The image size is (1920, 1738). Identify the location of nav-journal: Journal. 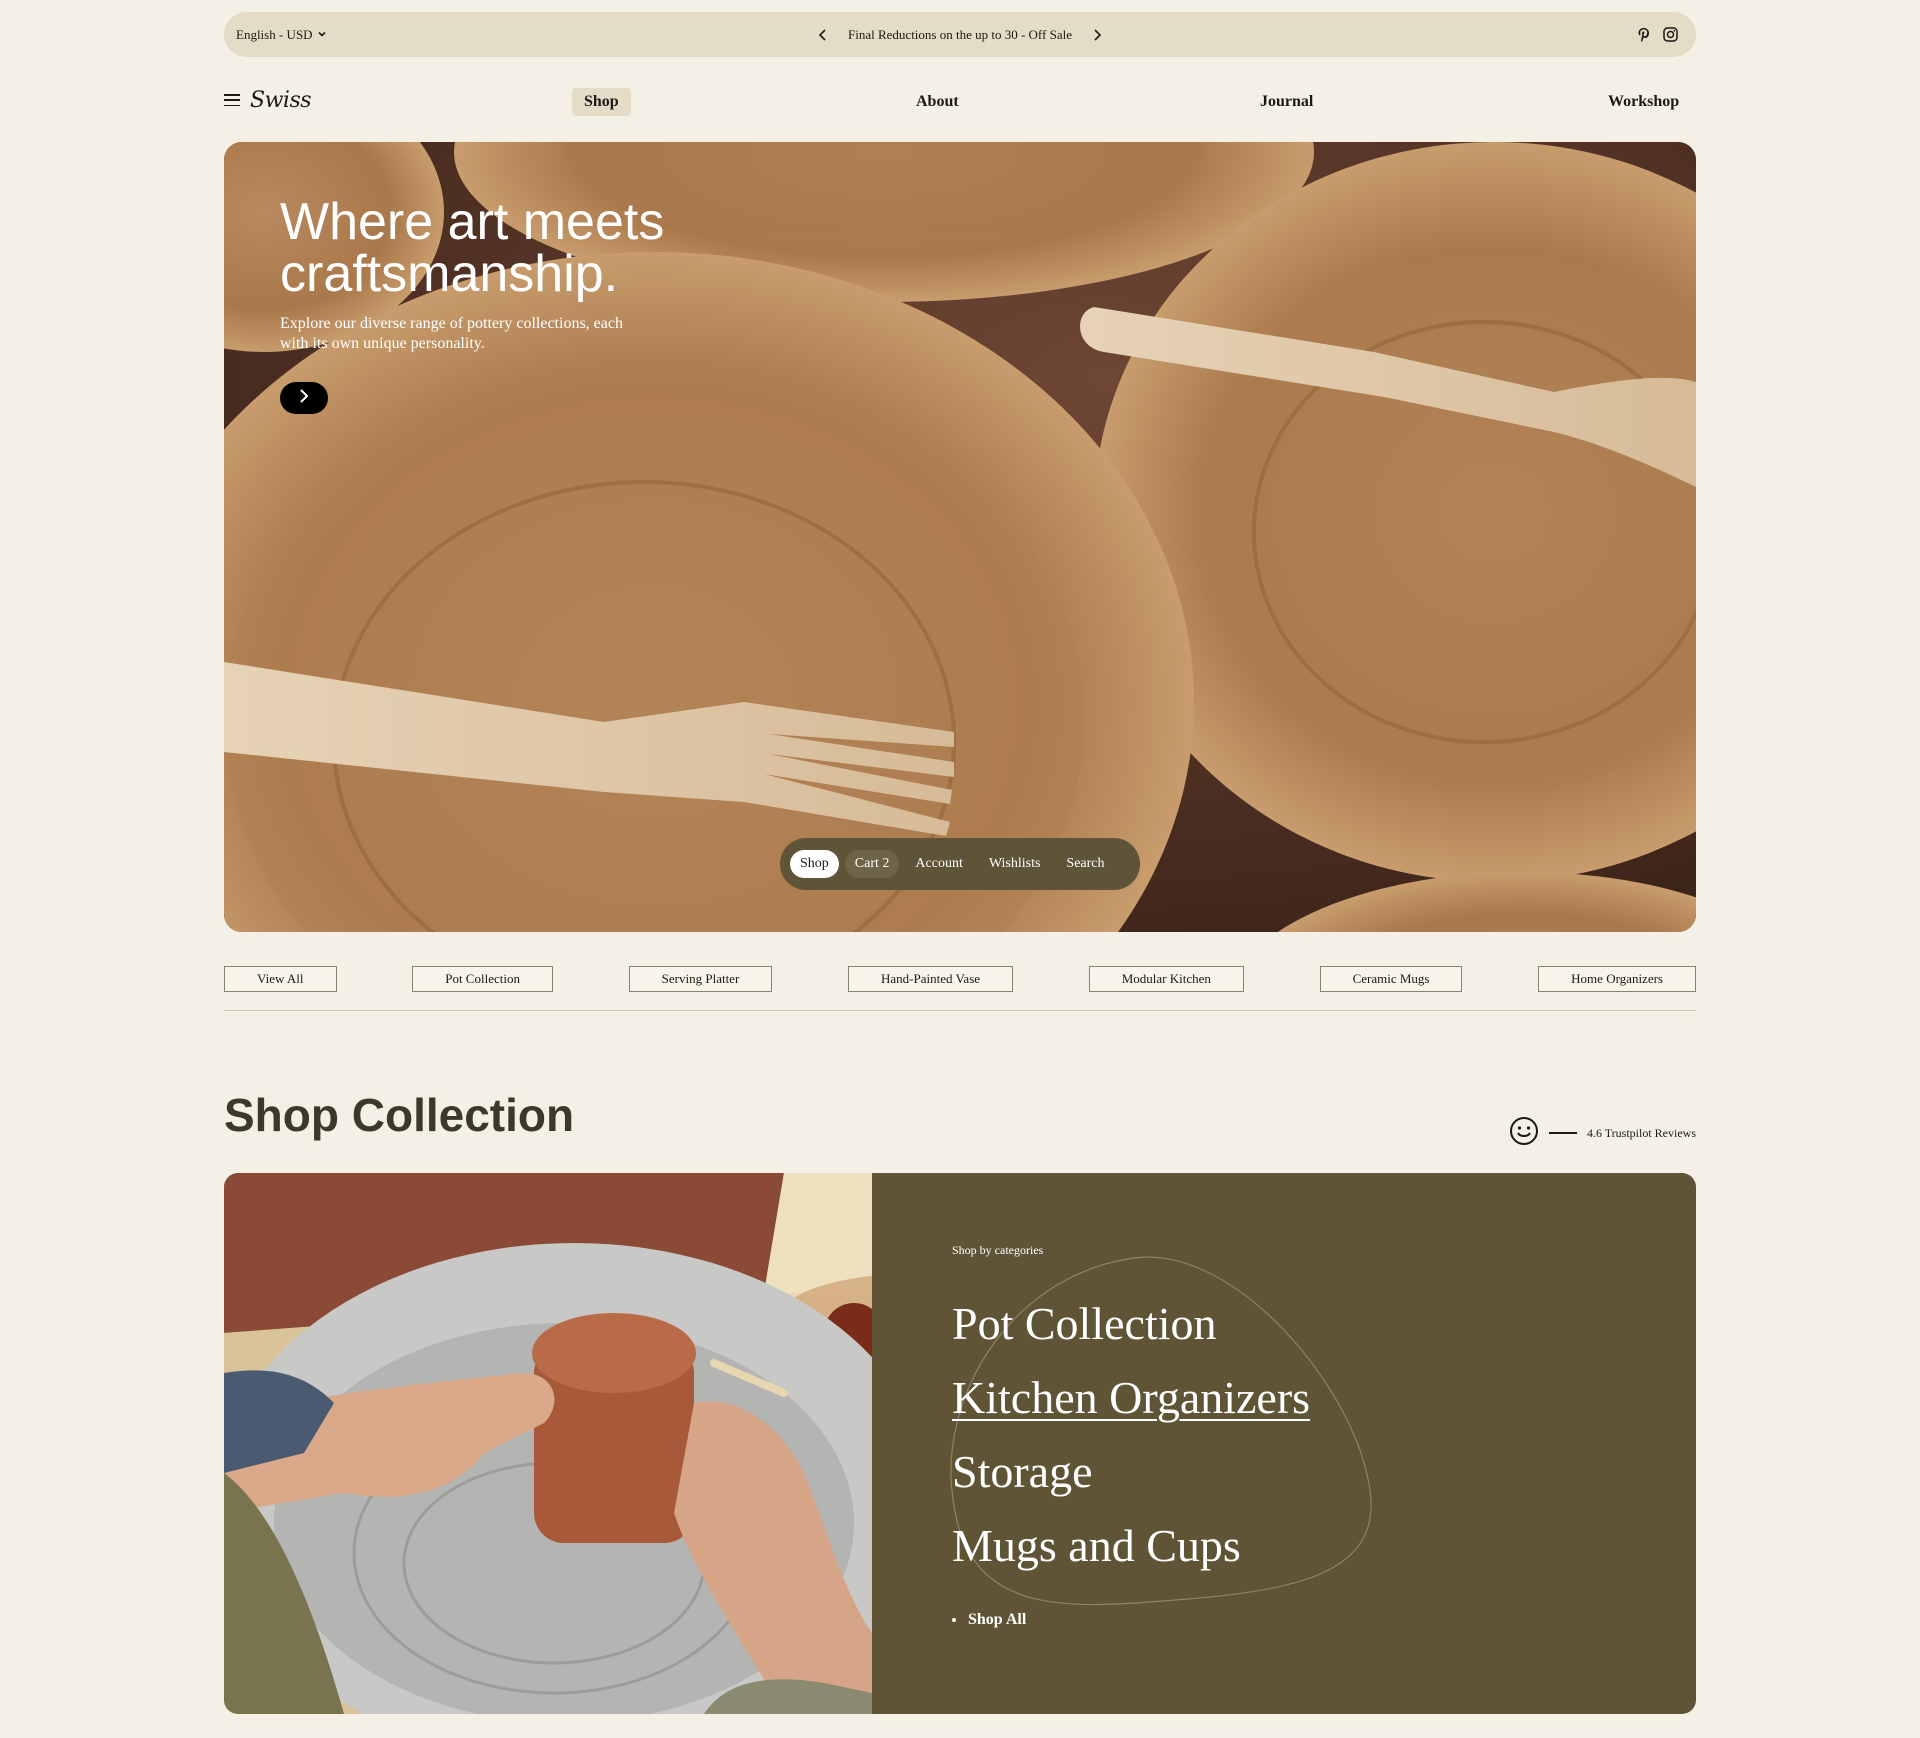
(1286, 102).